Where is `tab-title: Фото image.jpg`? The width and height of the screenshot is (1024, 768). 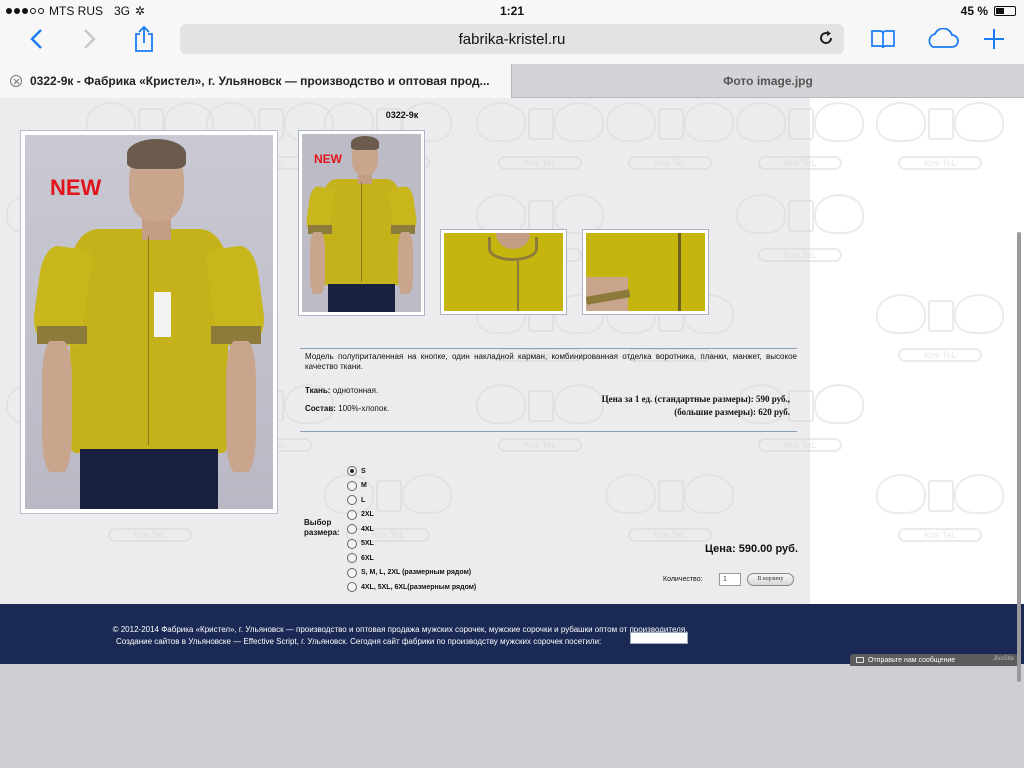 tab-title: Фото image.jpg is located at coordinates (768, 81).